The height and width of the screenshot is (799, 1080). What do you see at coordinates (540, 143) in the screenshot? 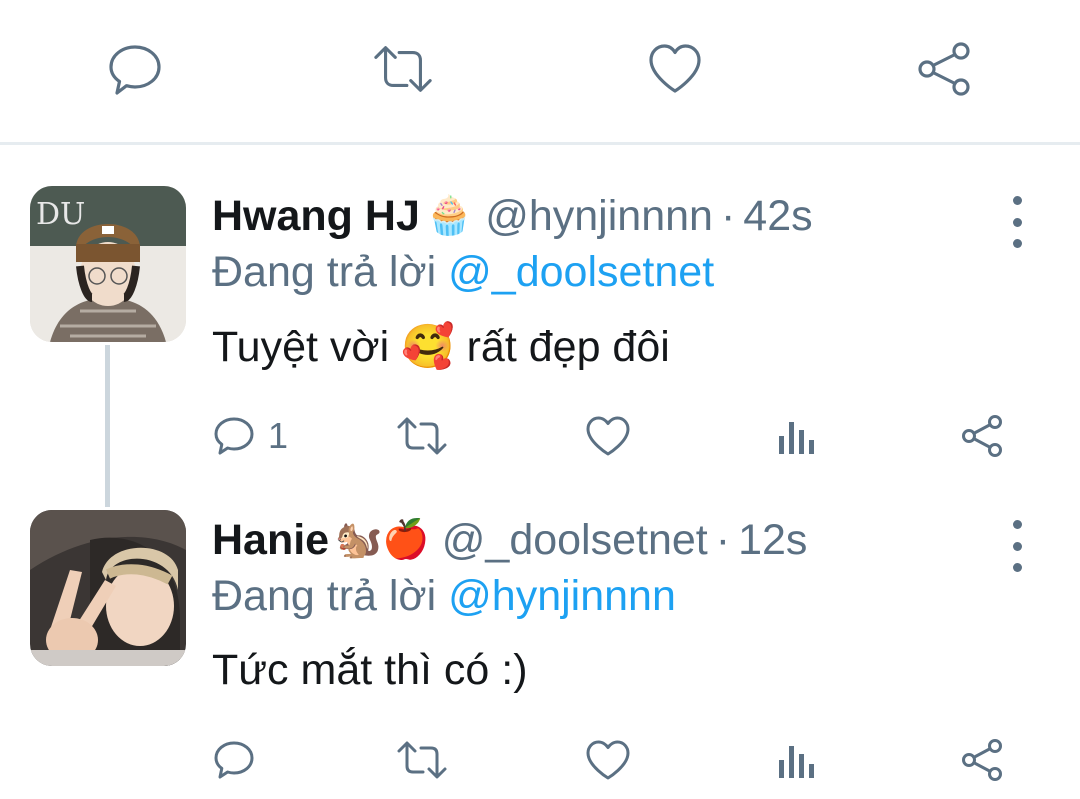
I see `divider` at bounding box center [540, 143].